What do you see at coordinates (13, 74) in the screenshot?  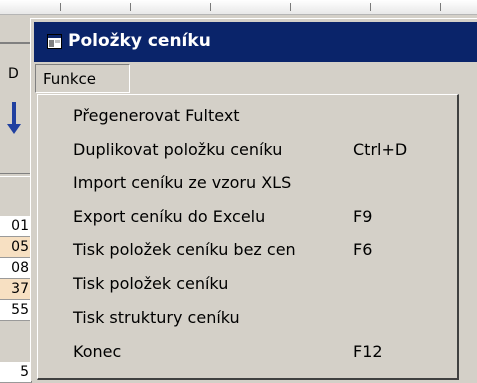 I see `background-menu-item: D` at bounding box center [13, 74].